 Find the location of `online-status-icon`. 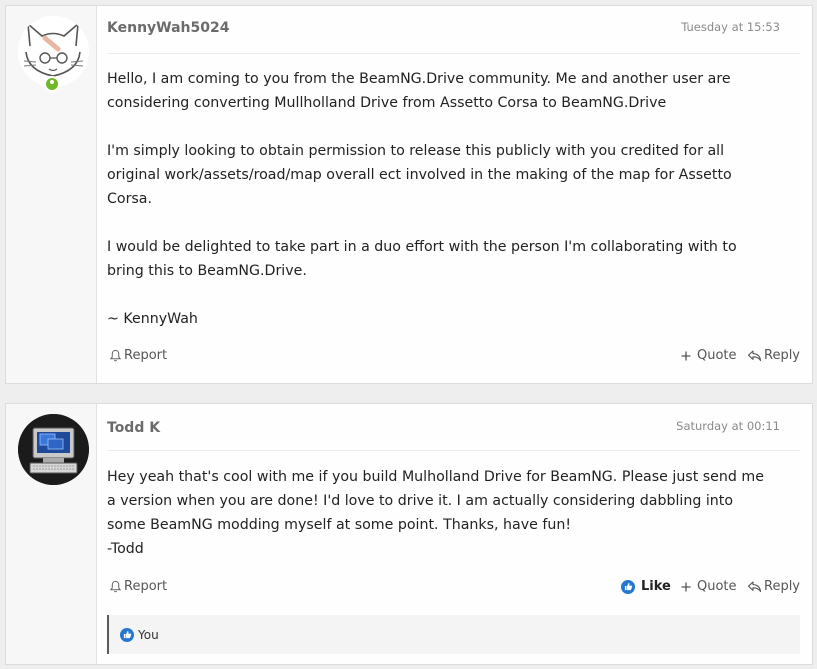

online-status-icon is located at coordinates (52, 84).